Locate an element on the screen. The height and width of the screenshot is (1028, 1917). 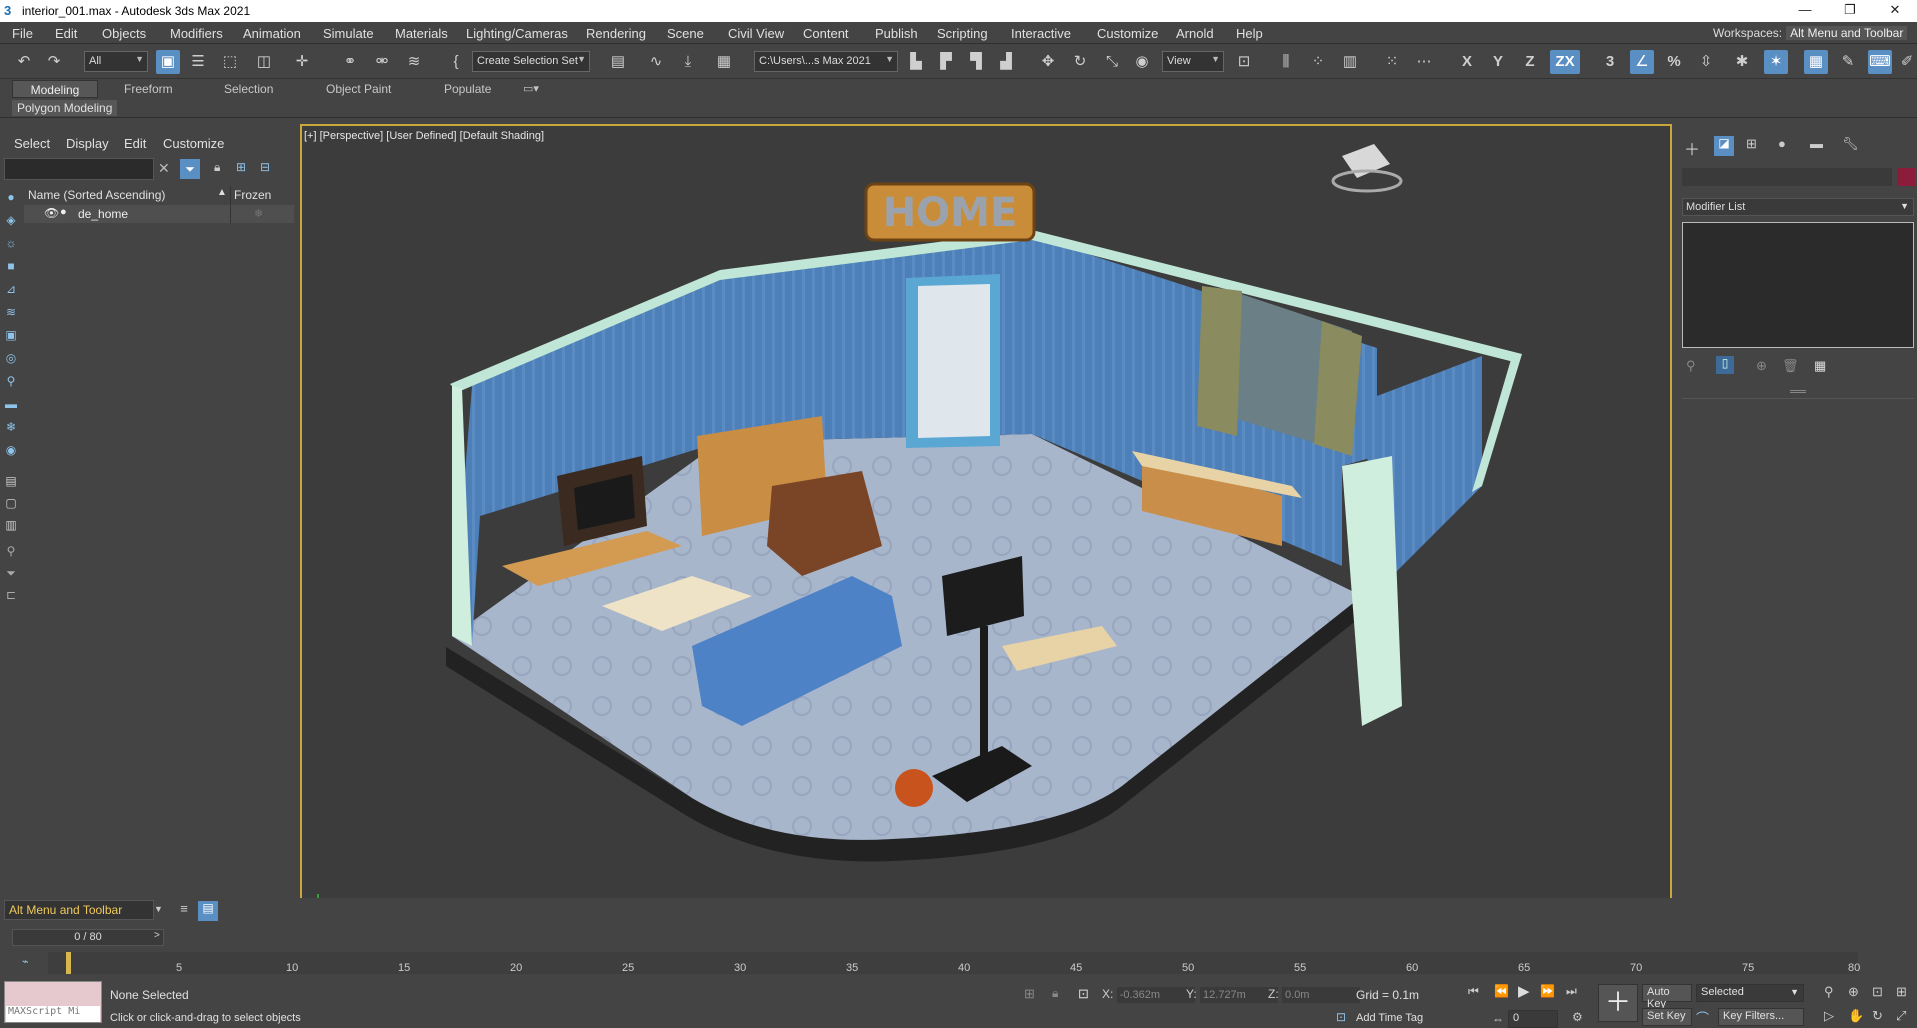
set-key-button: Set Key is located at coordinates (1667, 1017).